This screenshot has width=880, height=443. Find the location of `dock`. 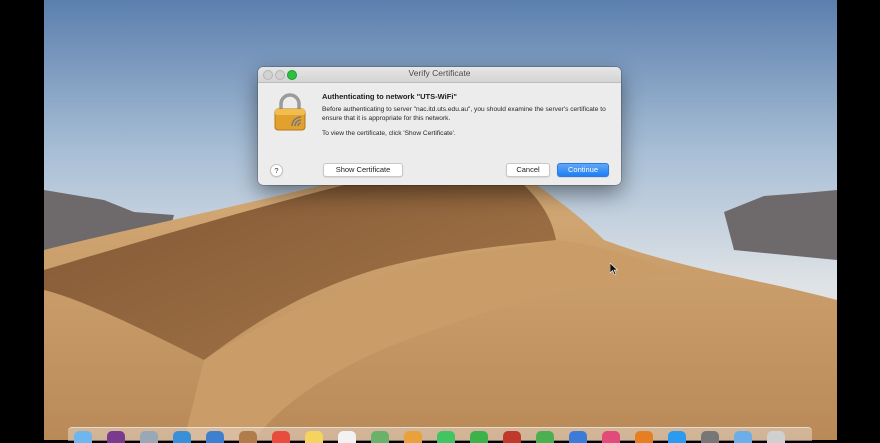

dock is located at coordinates (440, 435).